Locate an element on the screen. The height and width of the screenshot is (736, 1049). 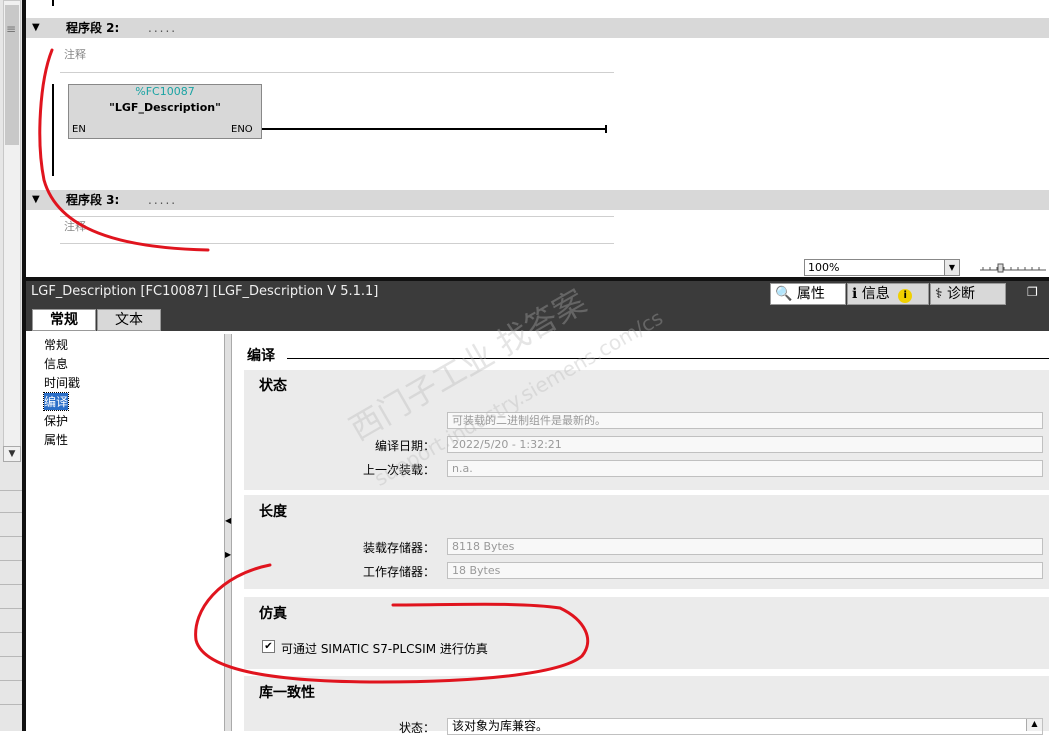
tab-info: ℹ 信息 i is located at coordinates (888, 294).